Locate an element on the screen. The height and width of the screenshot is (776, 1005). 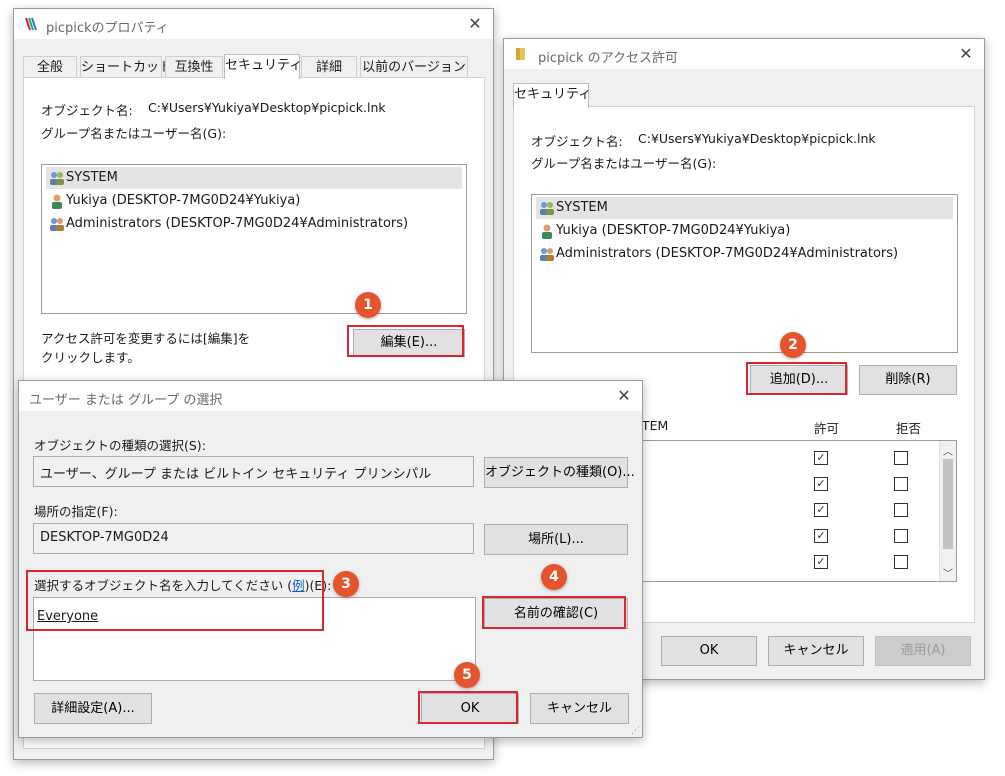
window-title: picpick のアクセス許可 is located at coordinates (608, 58).